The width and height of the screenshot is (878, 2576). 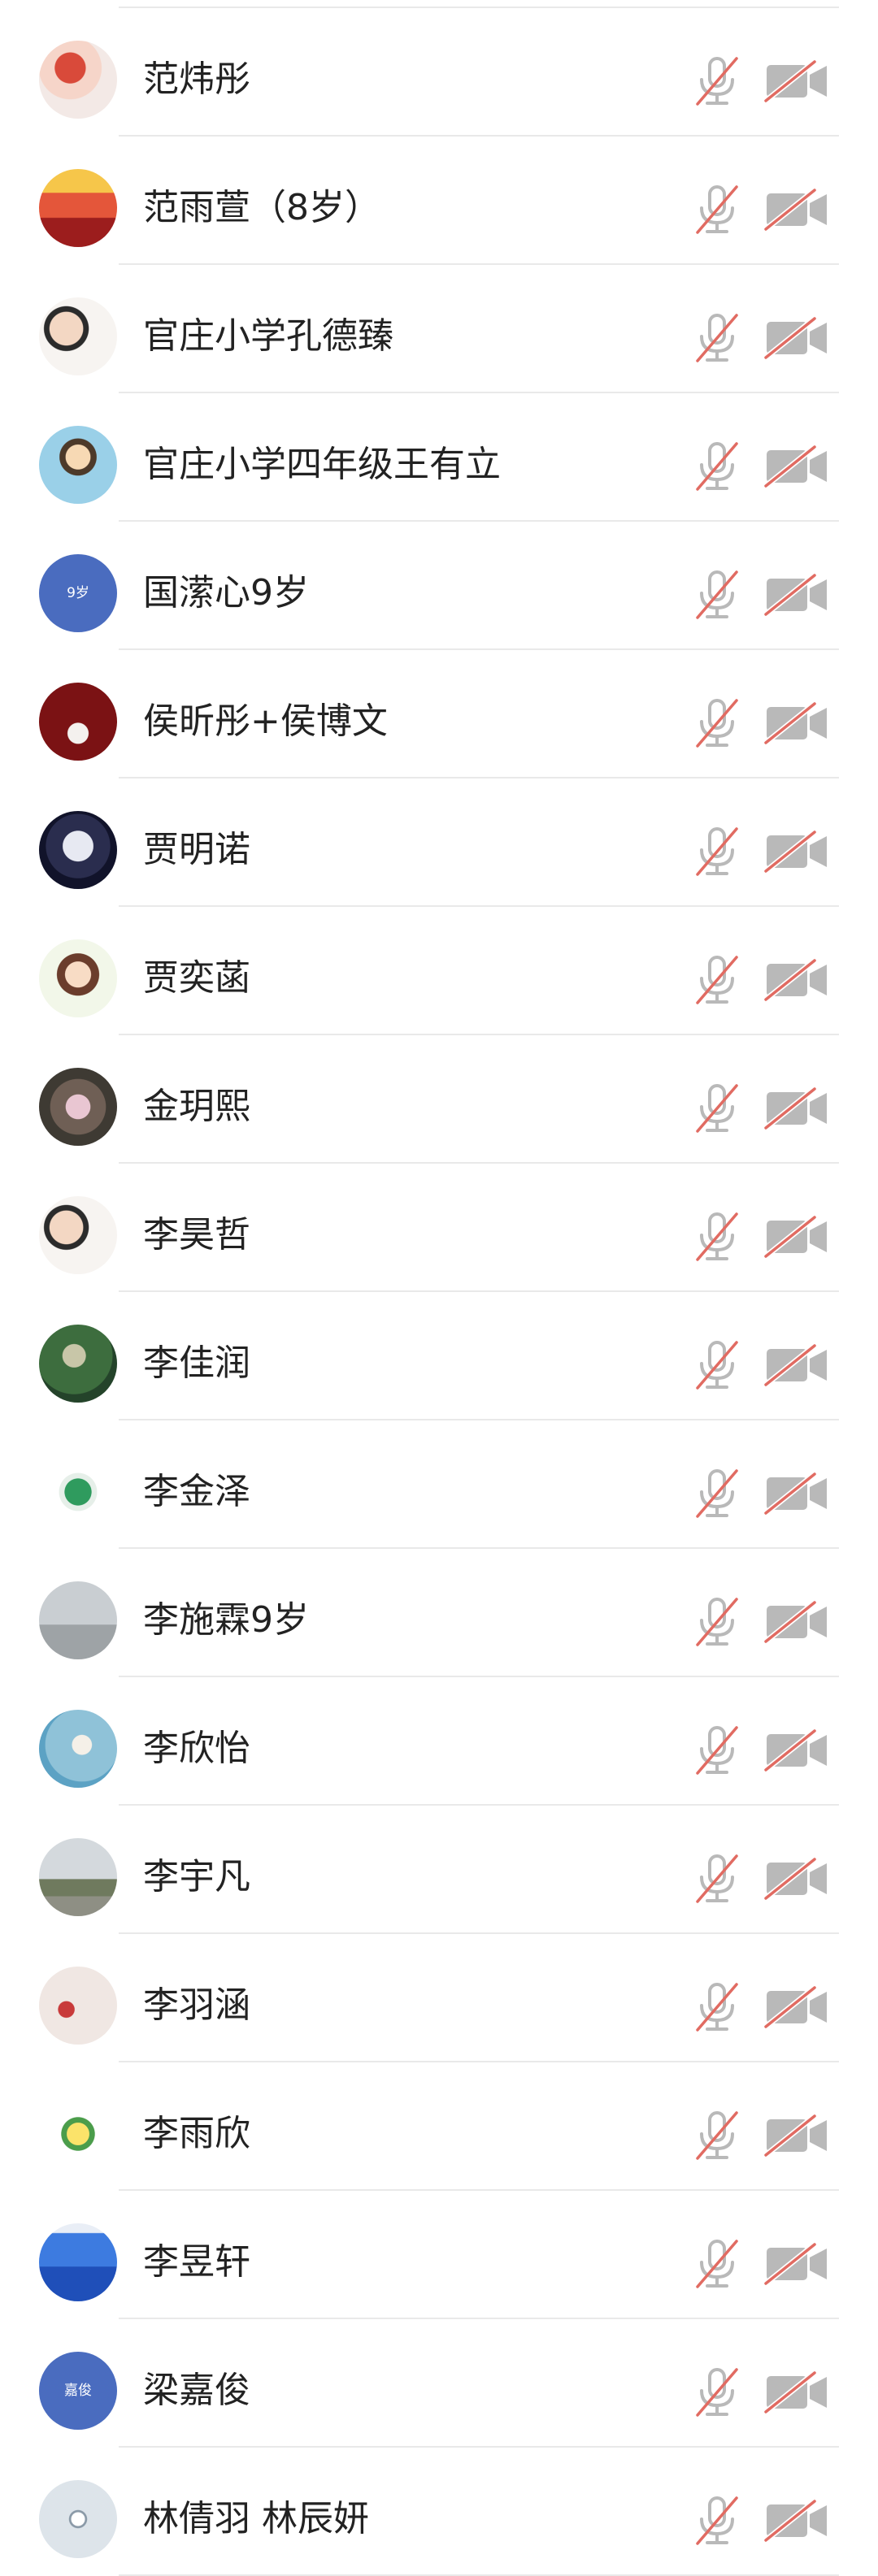 I want to click on participant-name: 李欣怡, so click(x=197, y=1748).